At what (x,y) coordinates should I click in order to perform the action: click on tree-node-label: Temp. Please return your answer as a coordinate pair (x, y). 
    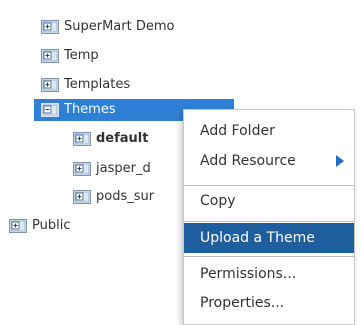
    Looking at the image, I should click on (81, 56).